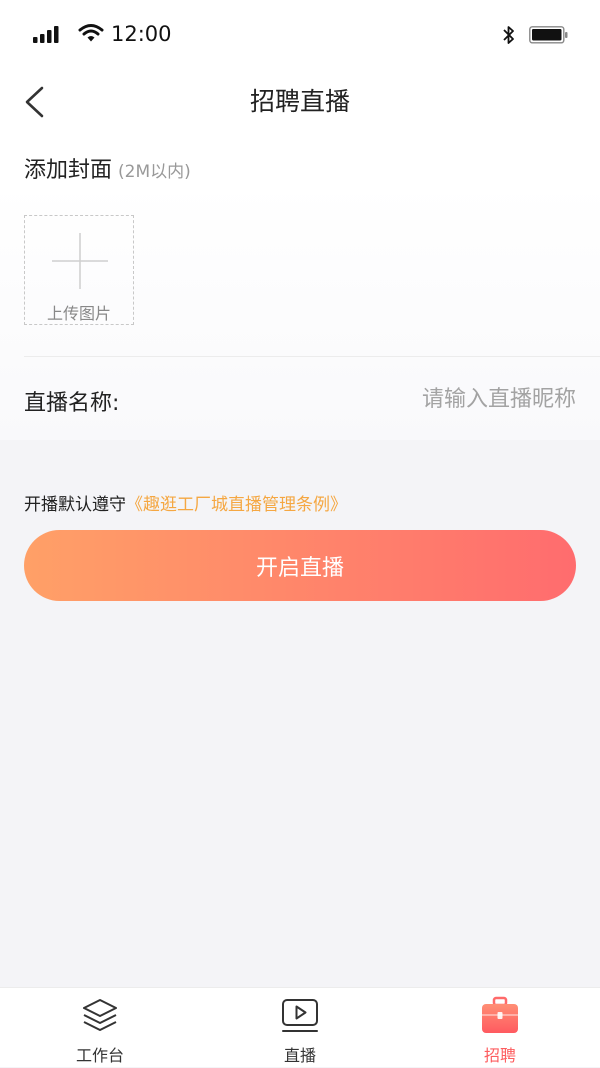  Describe the element at coordinates (75, 505) in the screenshot. I see `rules-prefix: 开播默认遵守` at that location.